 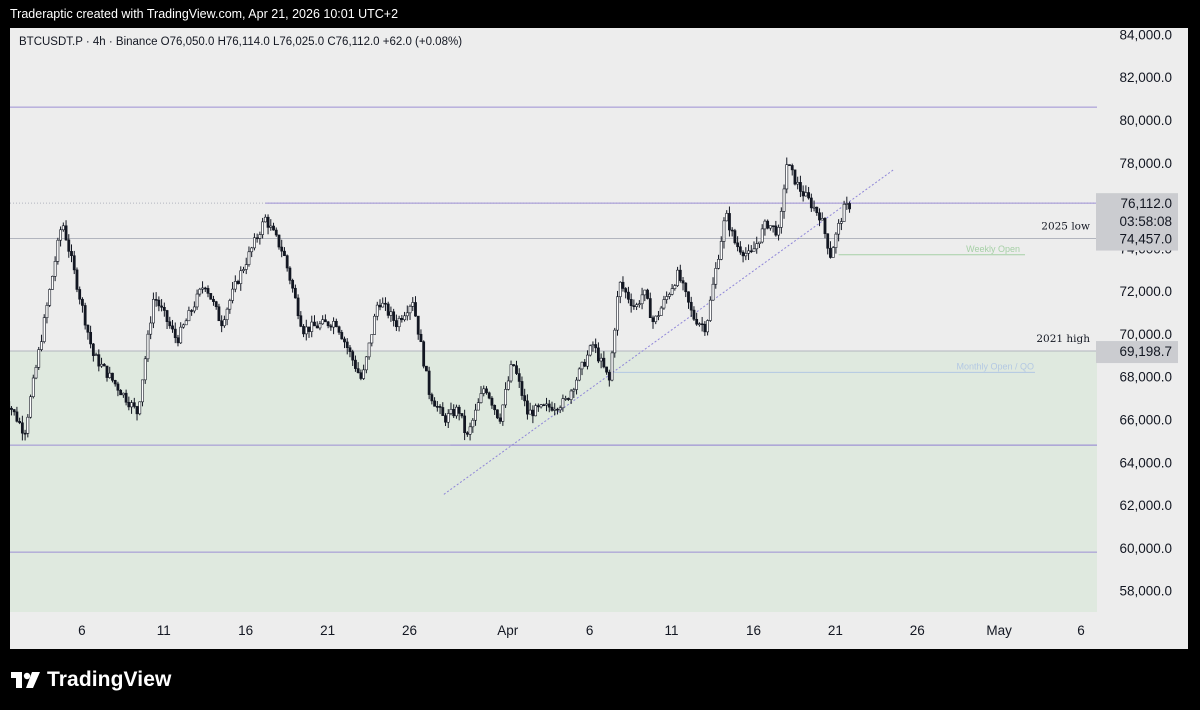 What do you see at coordinates (1081, 630) in the screenshot?
I see `time-tick-label: 6` at bounding box center [1081, 630].